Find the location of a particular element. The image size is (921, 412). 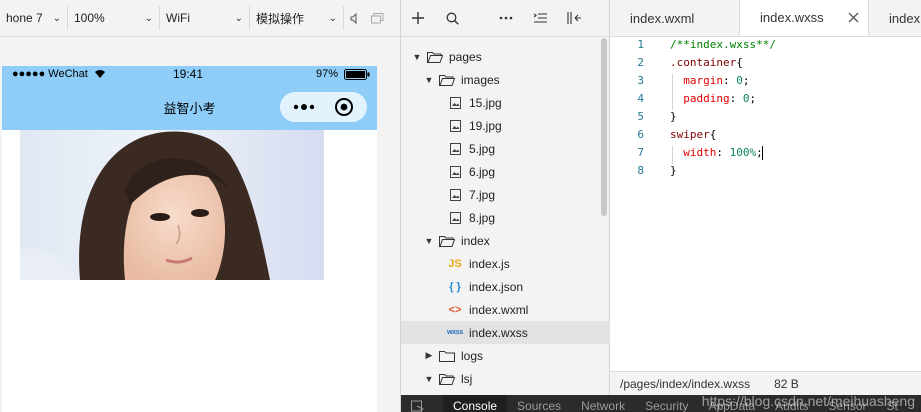

battery-icon is located at coordinates (357, 76).